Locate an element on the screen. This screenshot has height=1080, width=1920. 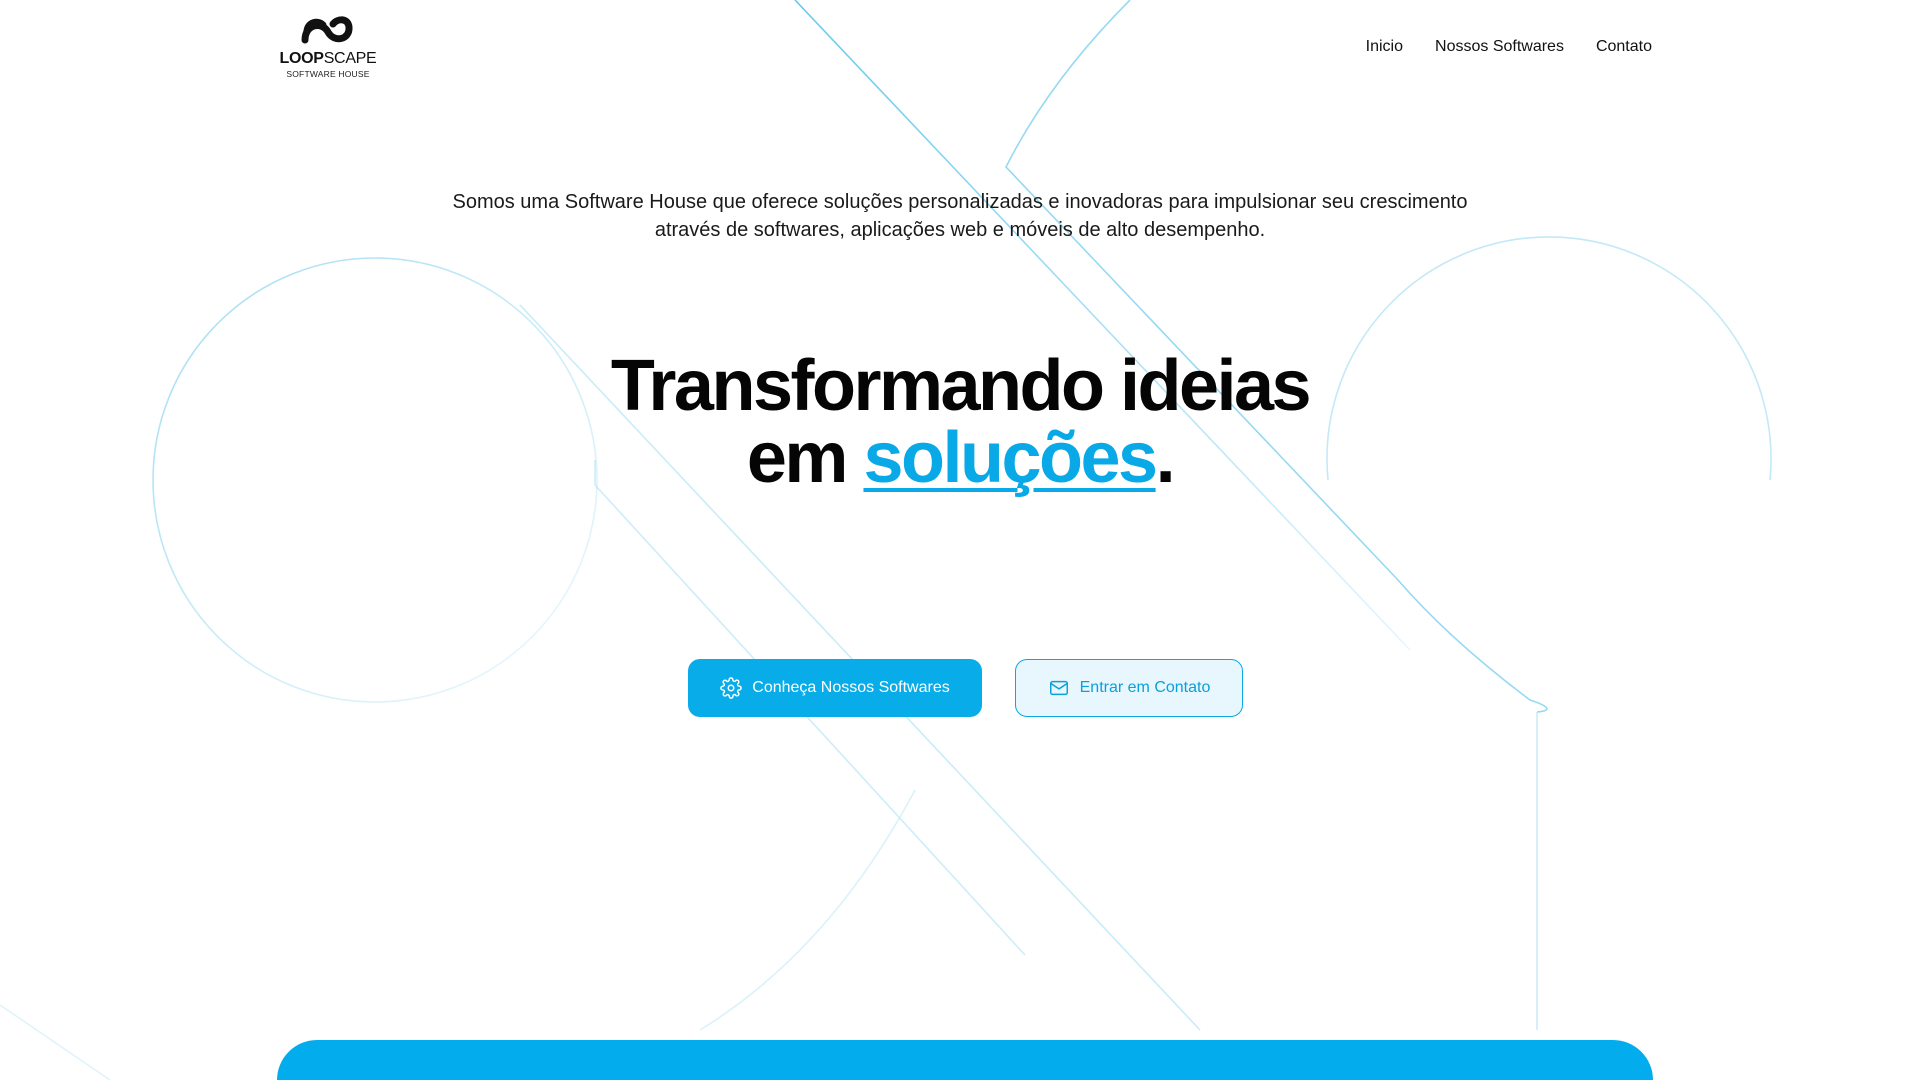
nav-link-nossos-softwares: Nossos Softwares is located at coordinates (1499, 47).